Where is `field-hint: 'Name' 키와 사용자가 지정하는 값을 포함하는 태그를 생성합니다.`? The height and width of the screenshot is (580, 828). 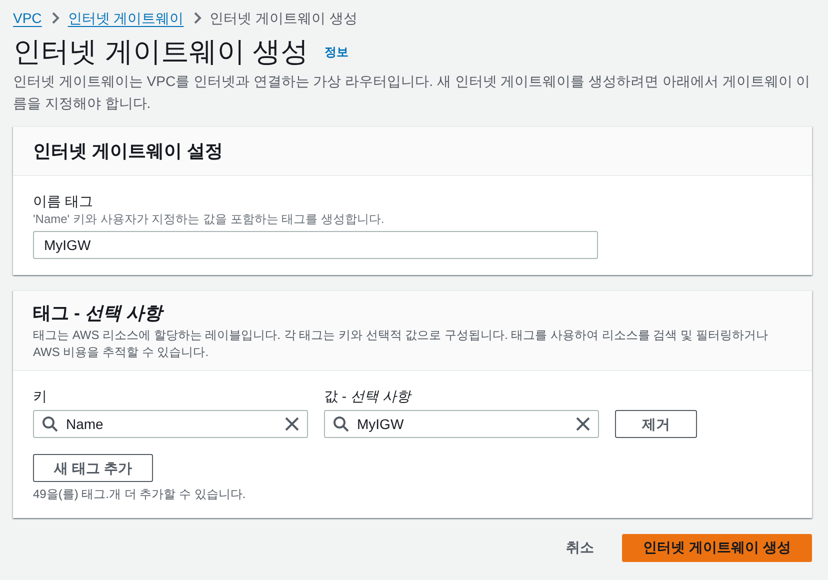 field-hint: 'Name' 키와 사용자가 지정하는 값을 포함하는 태그를 생성합니다. is located at coordinates (209, 219).